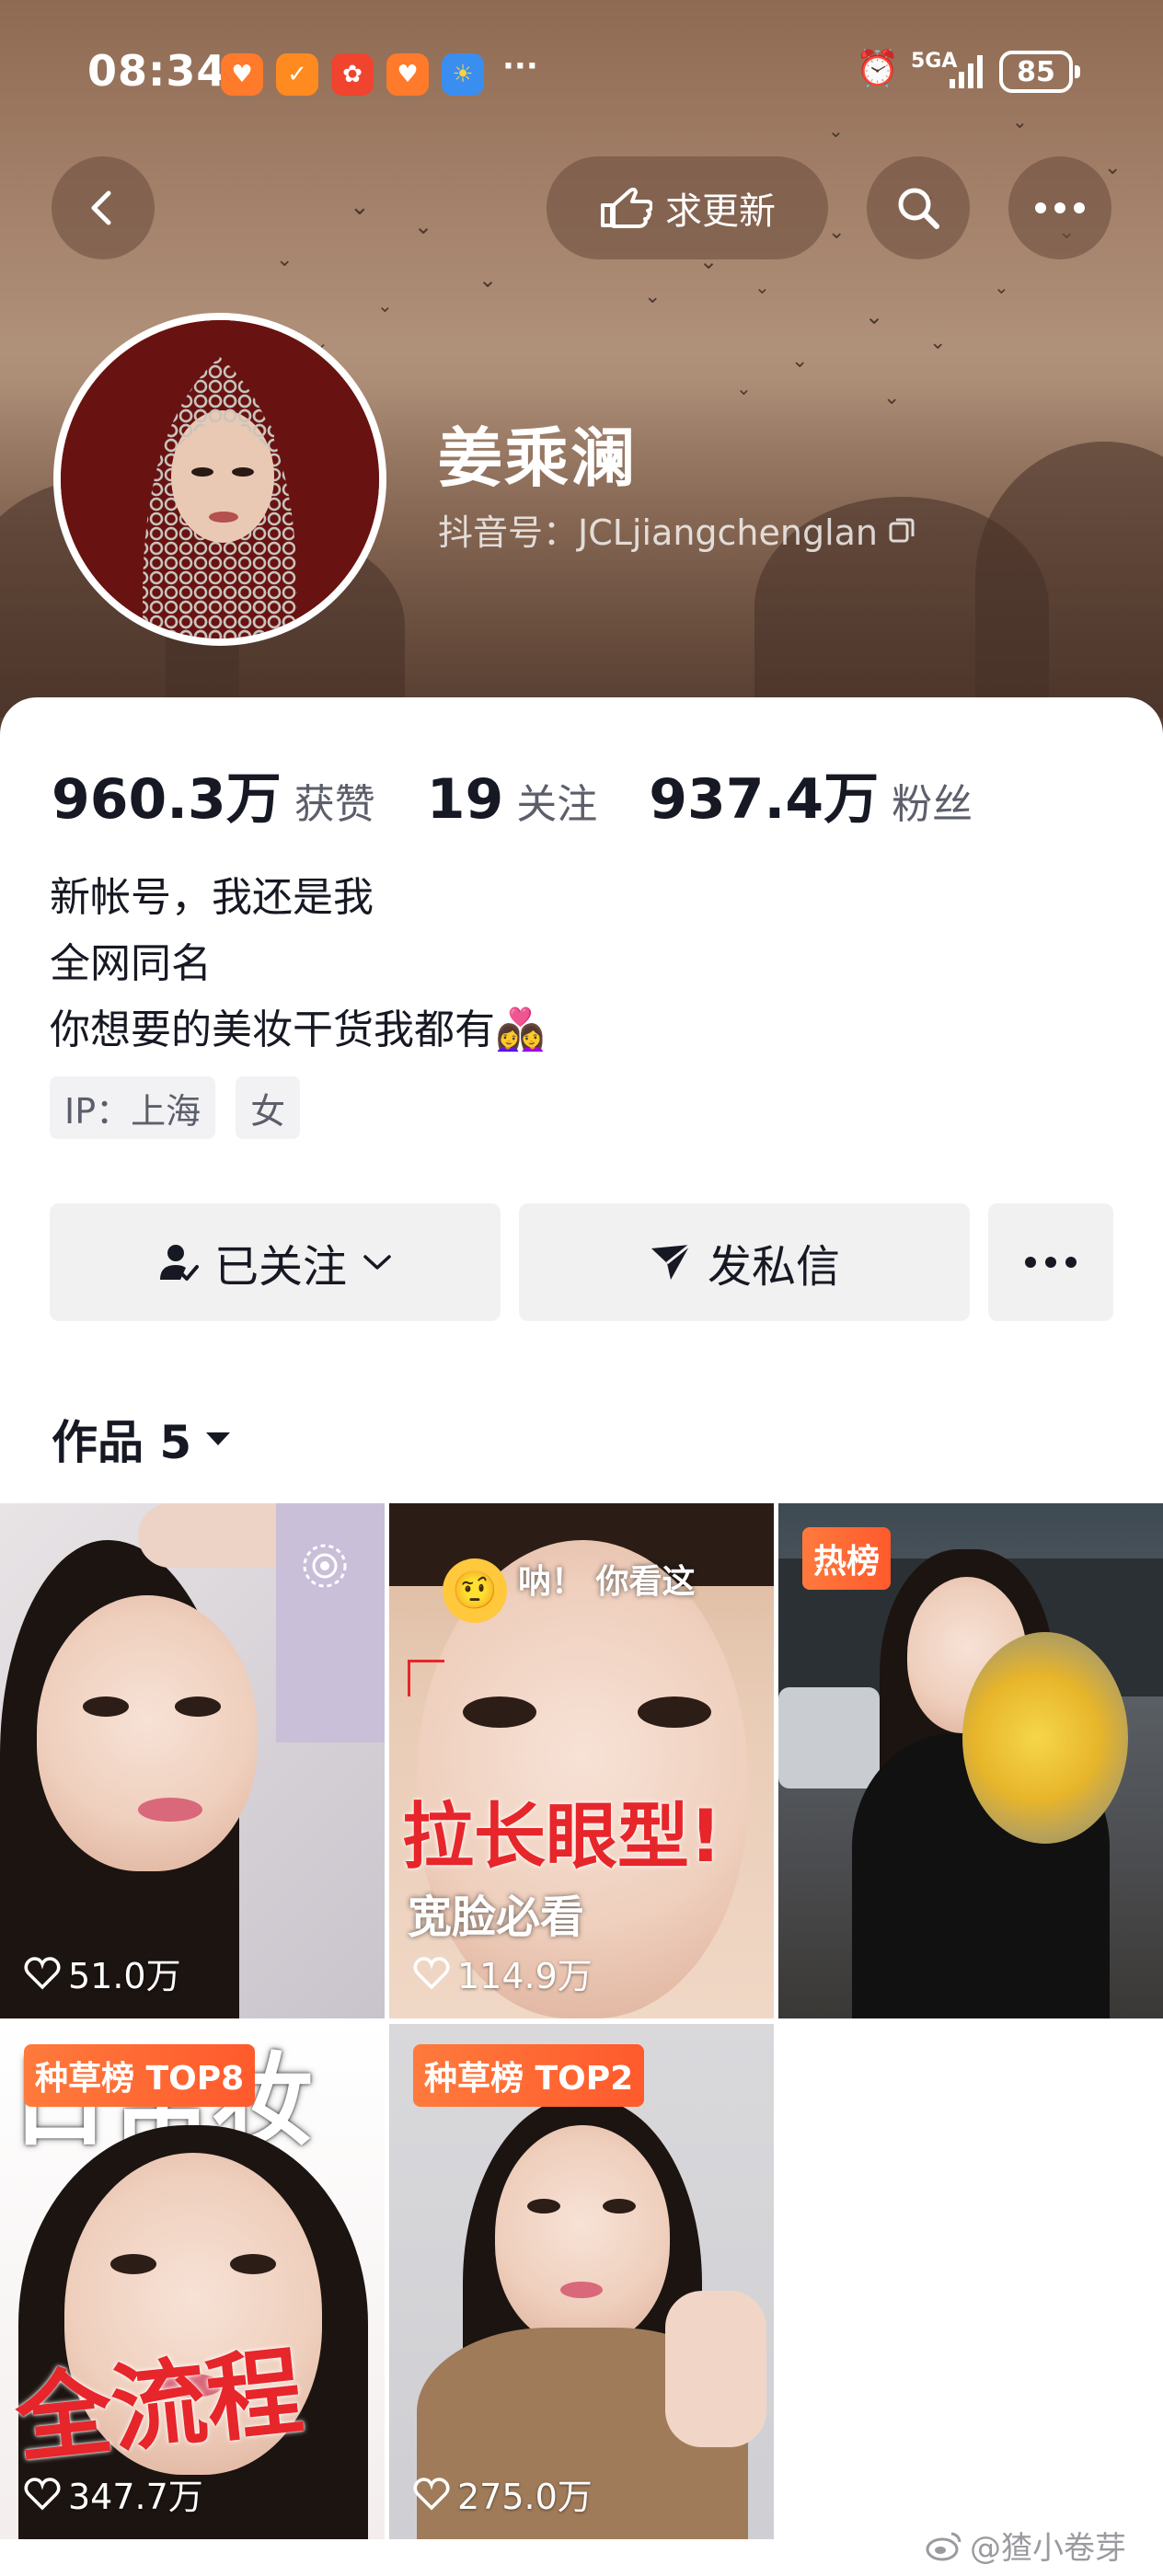 This screenshot has width=1163, height=2576. I want to click on video-likes-count: 275.0万, so click(525, 2497).